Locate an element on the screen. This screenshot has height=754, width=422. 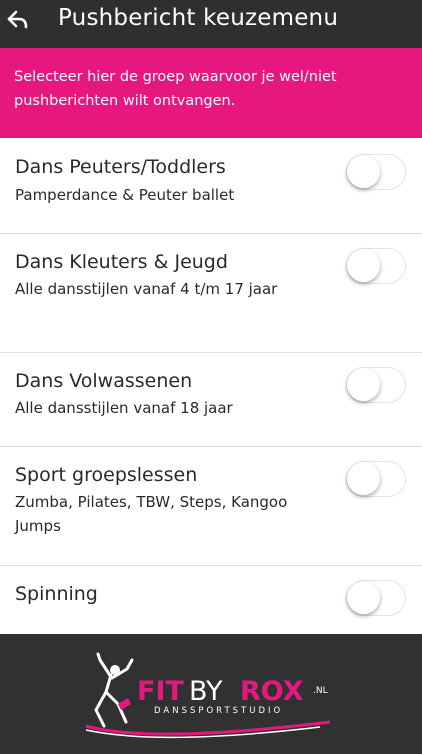
item-subtitle: Alle dansstijlen vanaf 18 jaar is located at coordinates (124, 408).